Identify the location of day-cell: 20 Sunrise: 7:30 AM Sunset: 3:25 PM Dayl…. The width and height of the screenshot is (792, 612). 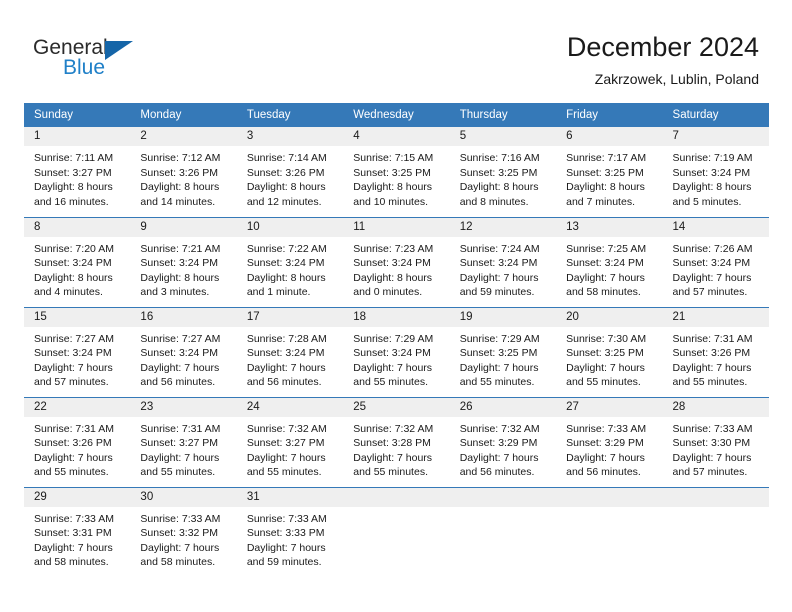
(609, 351).